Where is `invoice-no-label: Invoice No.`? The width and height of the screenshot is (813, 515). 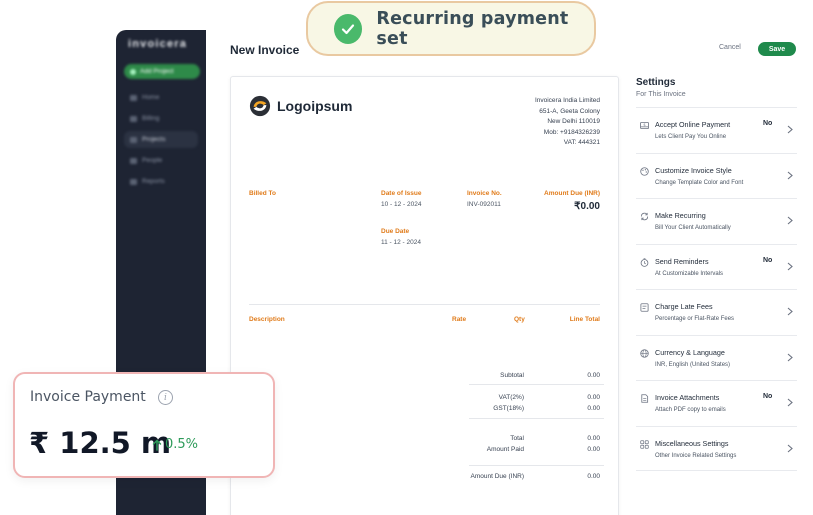 invoice-no-label: Invoice No. is located at coordinates (484, 193).